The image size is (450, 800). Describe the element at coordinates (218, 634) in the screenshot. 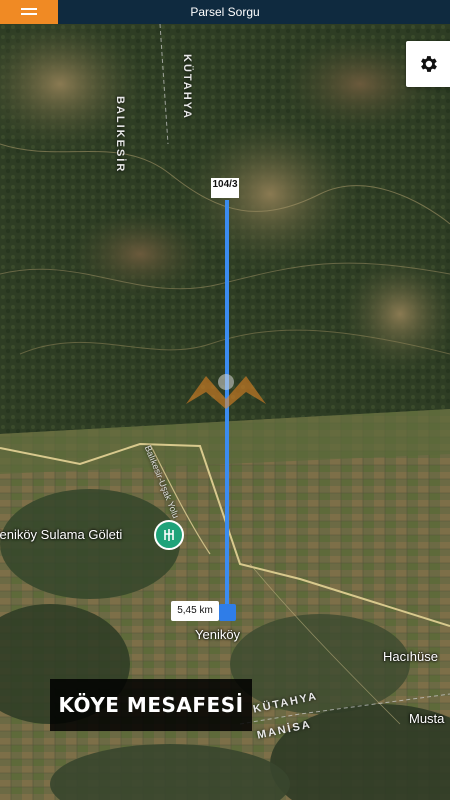

I see `place-label-yenikoy: Yeniköy` at that location.